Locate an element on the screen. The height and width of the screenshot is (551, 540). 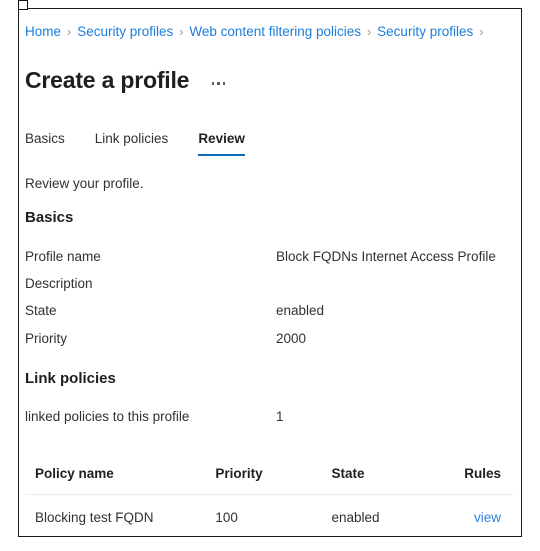
table-header: Policy name Priority State Rules is located at coordinates (269, 473).